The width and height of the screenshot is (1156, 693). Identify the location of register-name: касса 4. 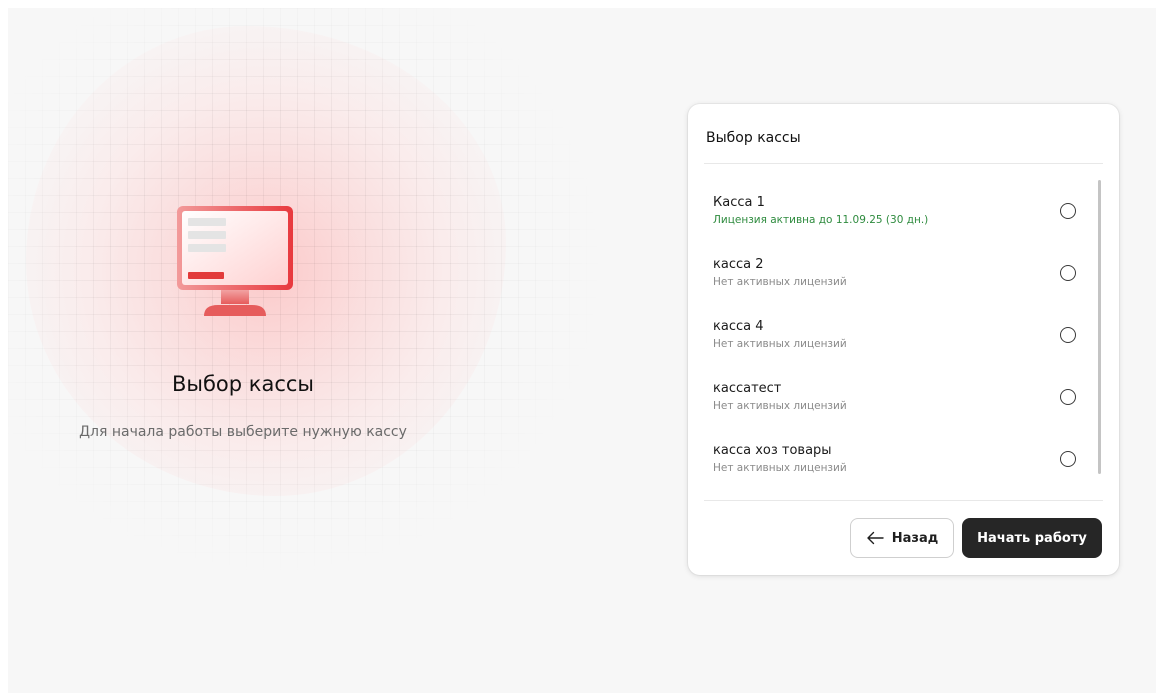
(738, 326).